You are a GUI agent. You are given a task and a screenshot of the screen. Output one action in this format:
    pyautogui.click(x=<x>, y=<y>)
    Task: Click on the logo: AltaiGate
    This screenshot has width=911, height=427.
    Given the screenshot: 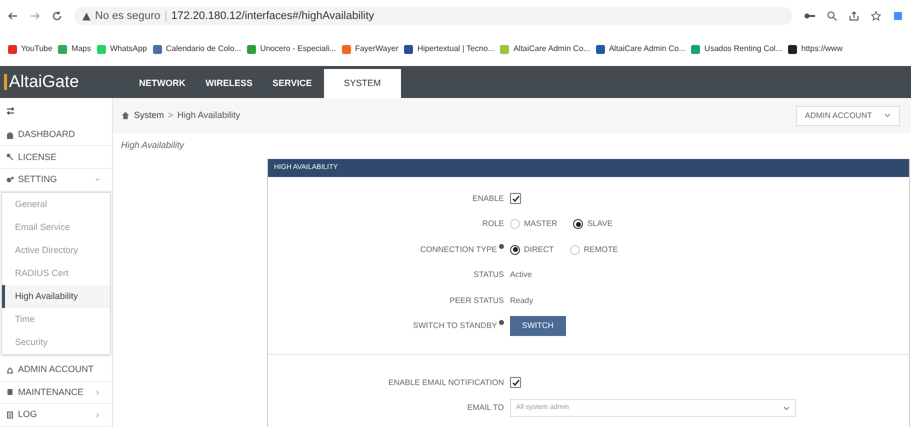 What is the action you would take?
    pyautogui.click(x=41, y=82)
    